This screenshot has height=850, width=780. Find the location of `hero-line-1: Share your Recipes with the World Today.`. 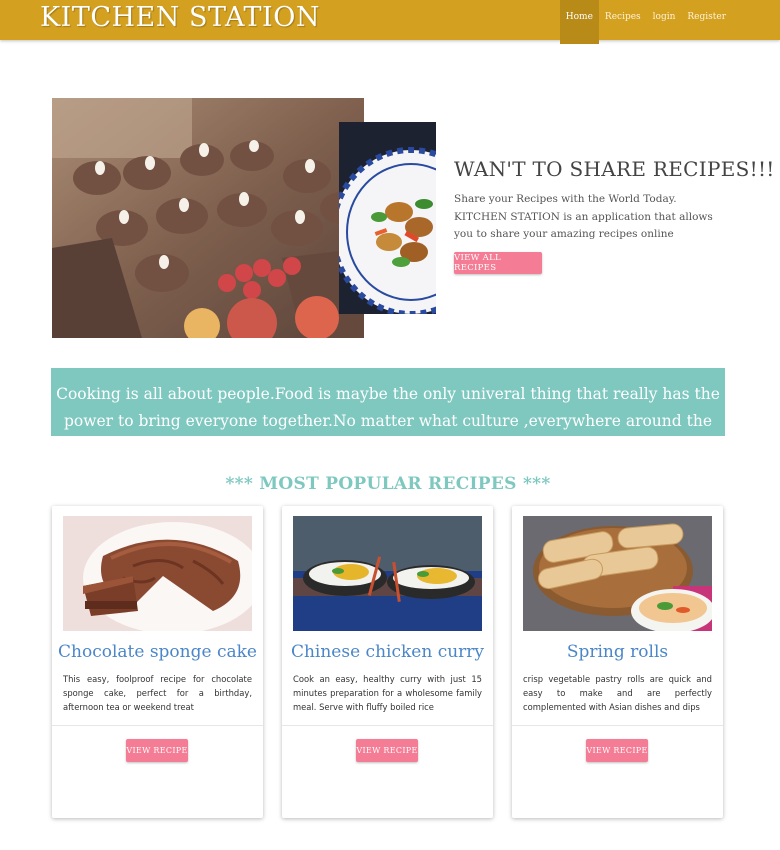

hero-line-1: Share your Recipes with the World Today. is located at coordinates (565, 199).